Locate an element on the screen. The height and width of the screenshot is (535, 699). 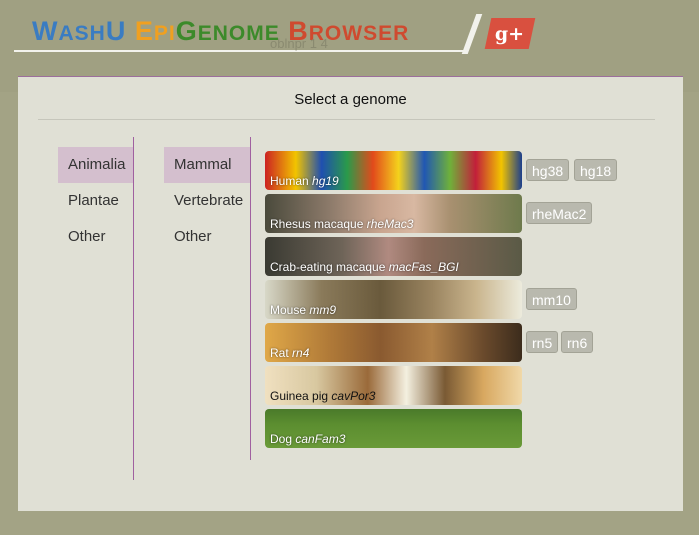
build-button-rn5: rn5 is located at coordinates (542, 342).